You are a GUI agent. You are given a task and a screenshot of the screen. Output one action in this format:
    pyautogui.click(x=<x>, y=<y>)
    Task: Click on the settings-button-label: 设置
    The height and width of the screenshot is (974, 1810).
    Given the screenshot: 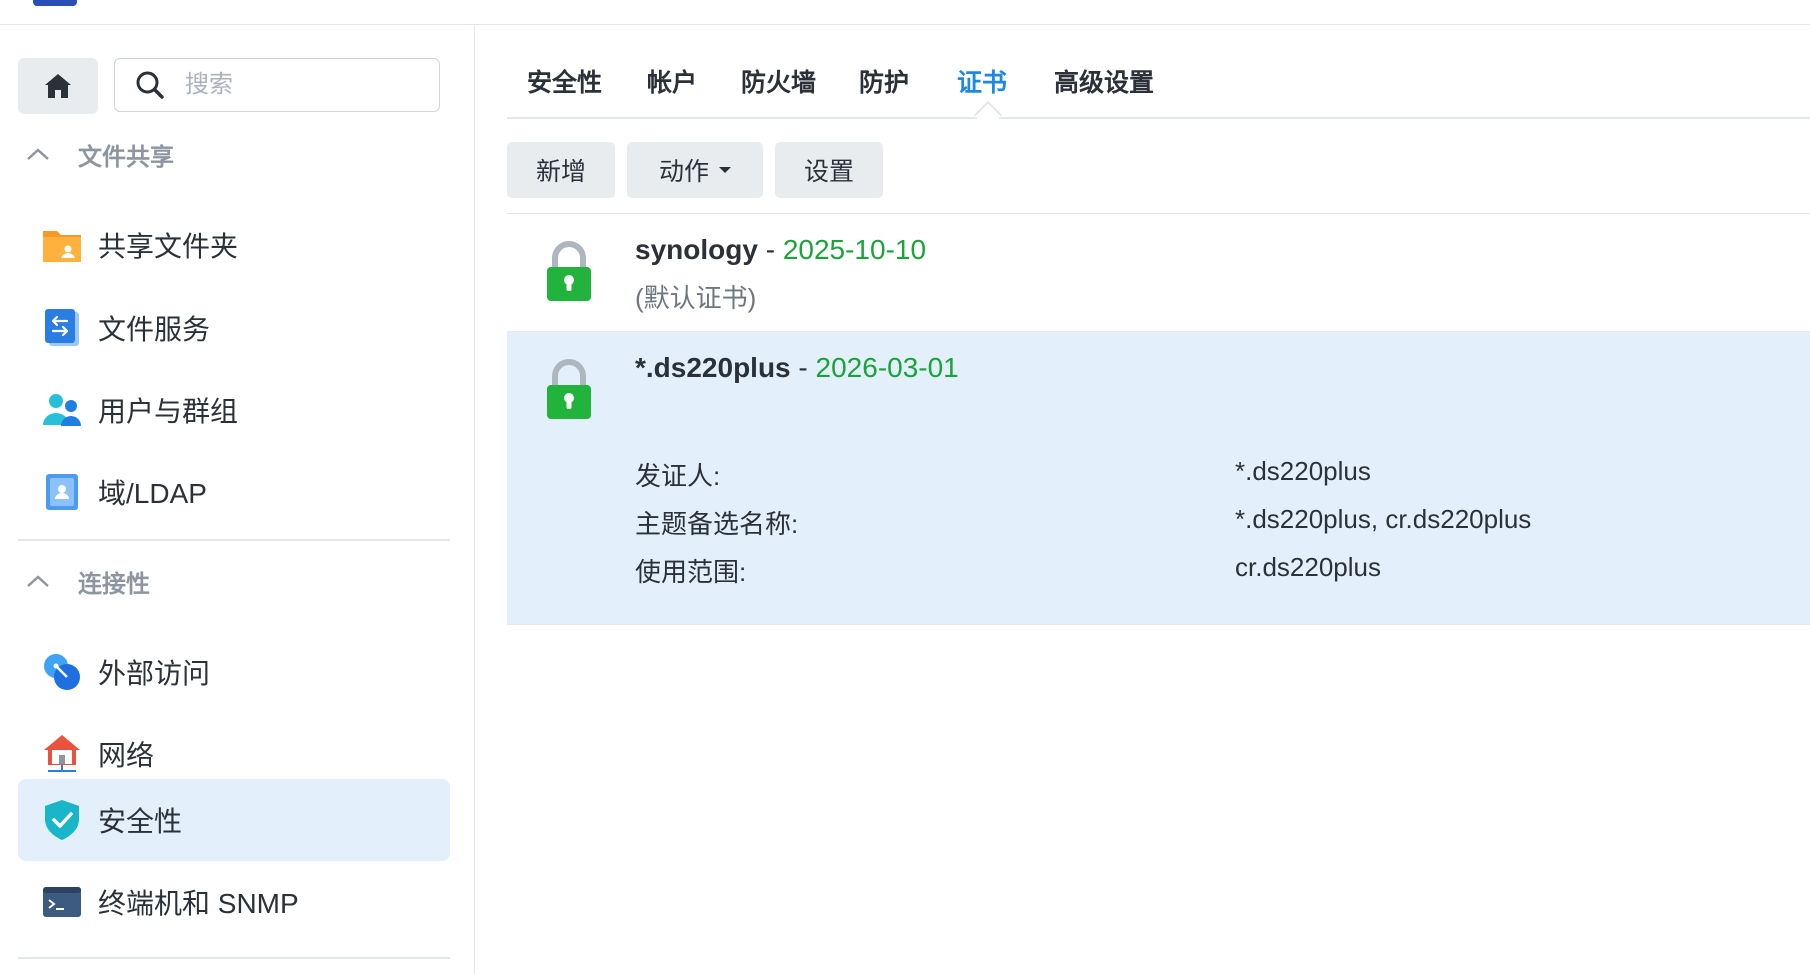 What is the action you would take?
    pyautogui.click(x=828, y=172)
    